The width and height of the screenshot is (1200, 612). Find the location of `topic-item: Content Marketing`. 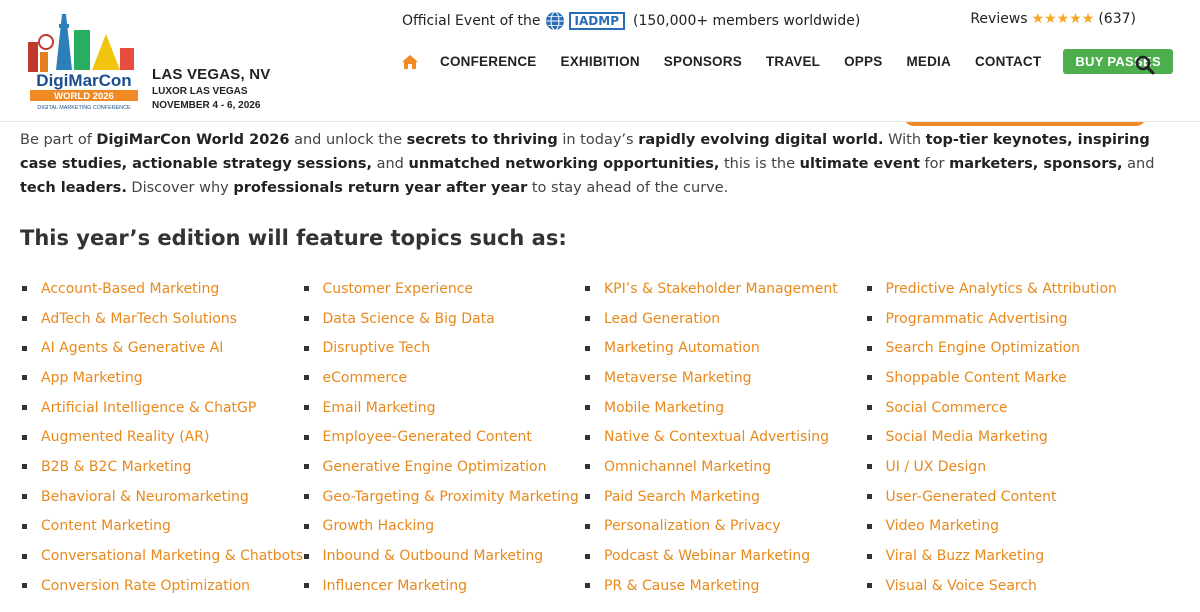

topic-item: Content Marketing is located at coordinates (163, 527).